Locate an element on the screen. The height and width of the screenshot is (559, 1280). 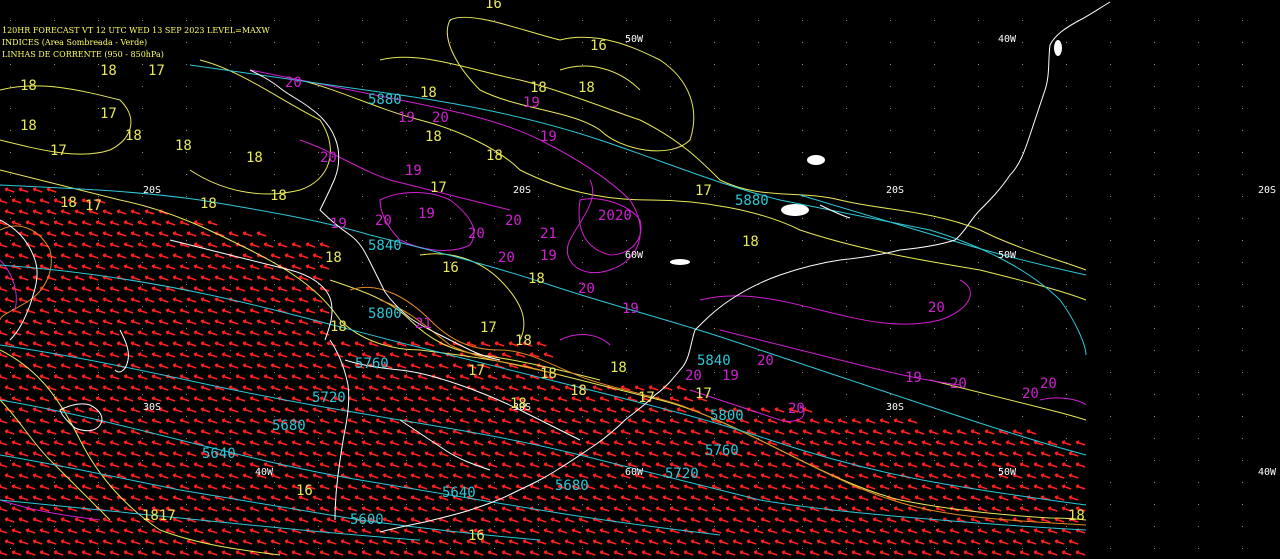
longitude-label: 40W is located at coordinates (1007, 39).